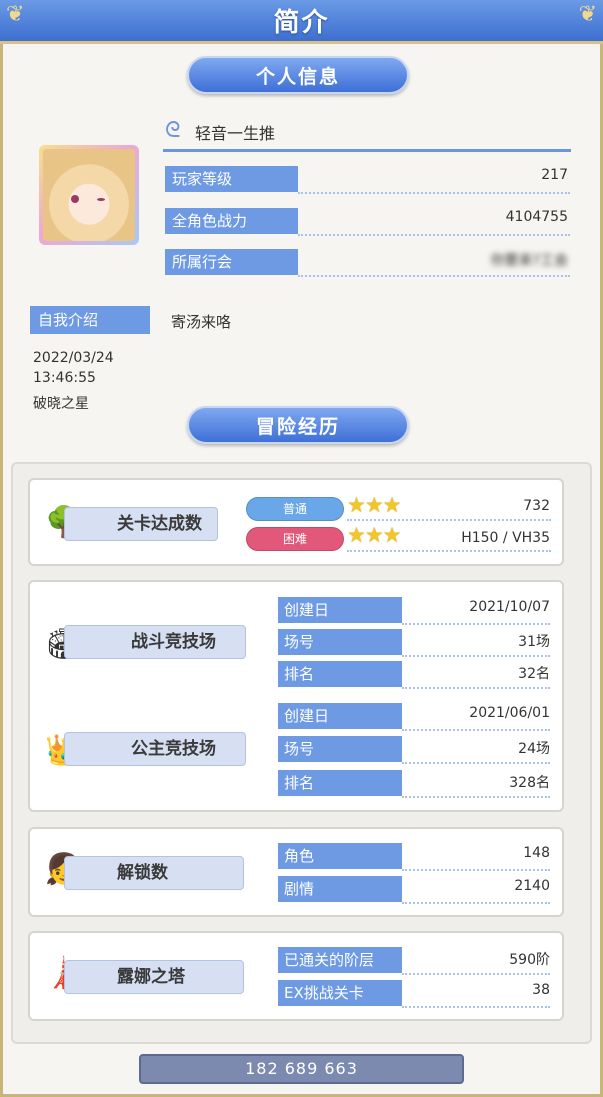 This screenshot has width=603, height=1097. I want to click on princess-arena-rank-value: 328名, so click(529, 783).